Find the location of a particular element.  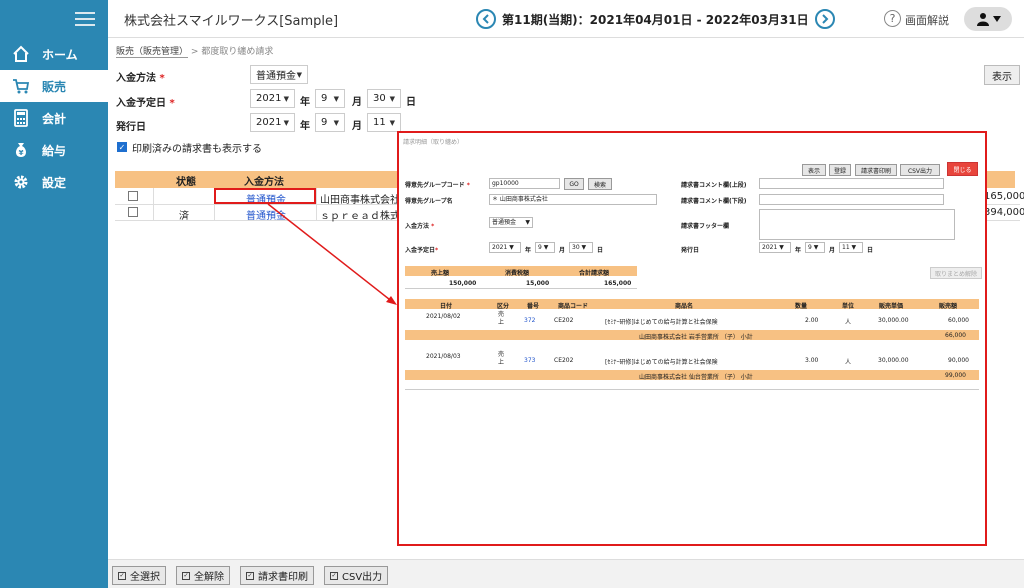

dialog-issue-label: 発行日 is located at coordinates (690, 250).